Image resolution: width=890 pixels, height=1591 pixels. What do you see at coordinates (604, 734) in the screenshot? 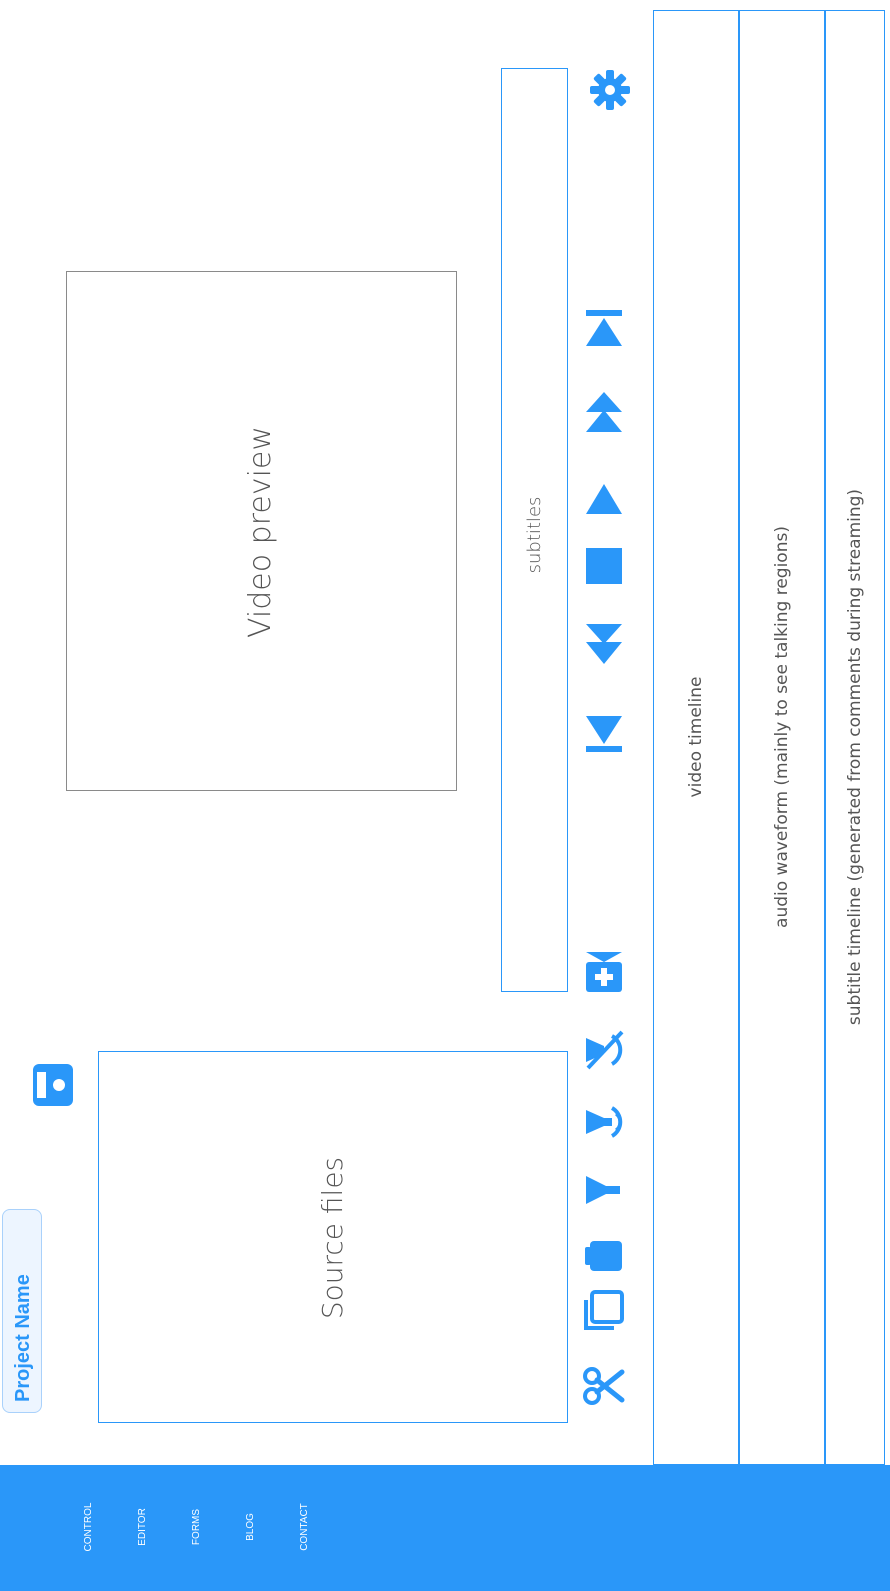
I see `skip-start-icon` at bounding box center [604, 734].